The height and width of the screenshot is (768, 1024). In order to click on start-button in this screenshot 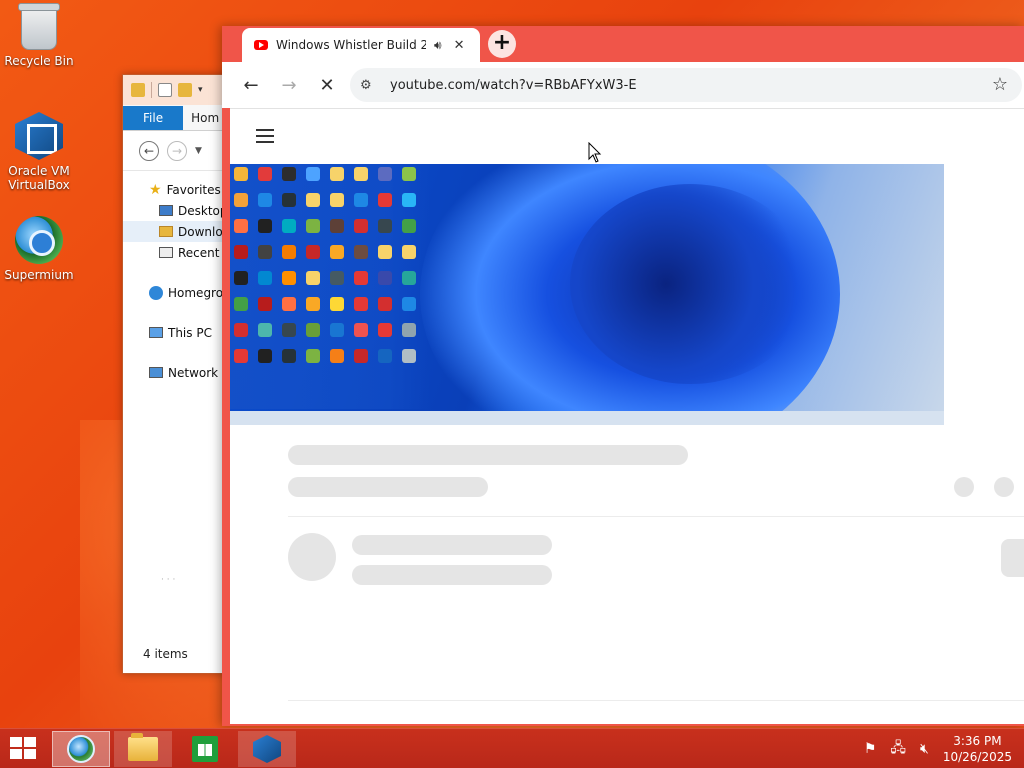, I will do `click(24, 749)`.